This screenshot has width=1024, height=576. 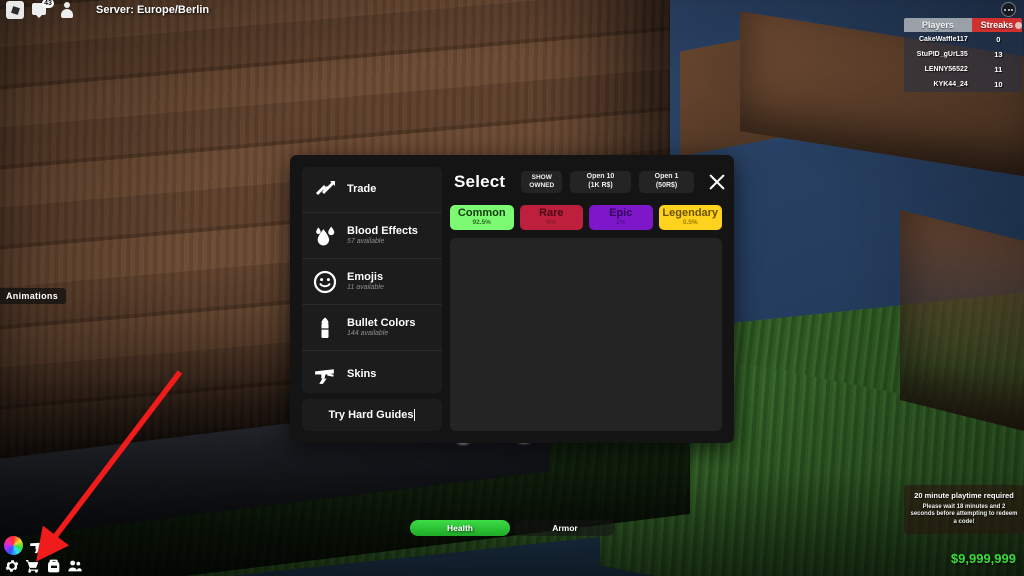 I want to click on open-10-button: Open 10 (1K R$), so click(x=600, y=182).